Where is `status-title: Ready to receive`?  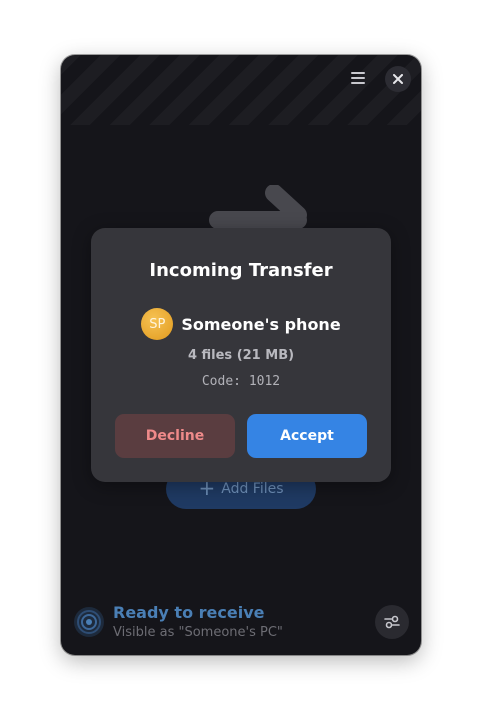 status-title: Ready to receive is located at coordinates (189, 612).